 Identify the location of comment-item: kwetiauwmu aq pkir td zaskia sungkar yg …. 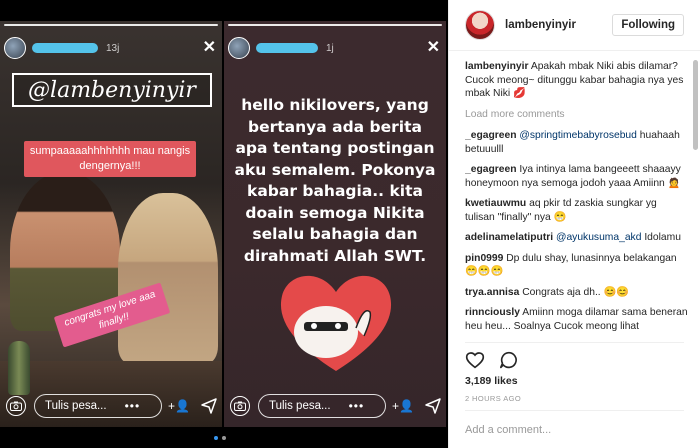
(576, 210).